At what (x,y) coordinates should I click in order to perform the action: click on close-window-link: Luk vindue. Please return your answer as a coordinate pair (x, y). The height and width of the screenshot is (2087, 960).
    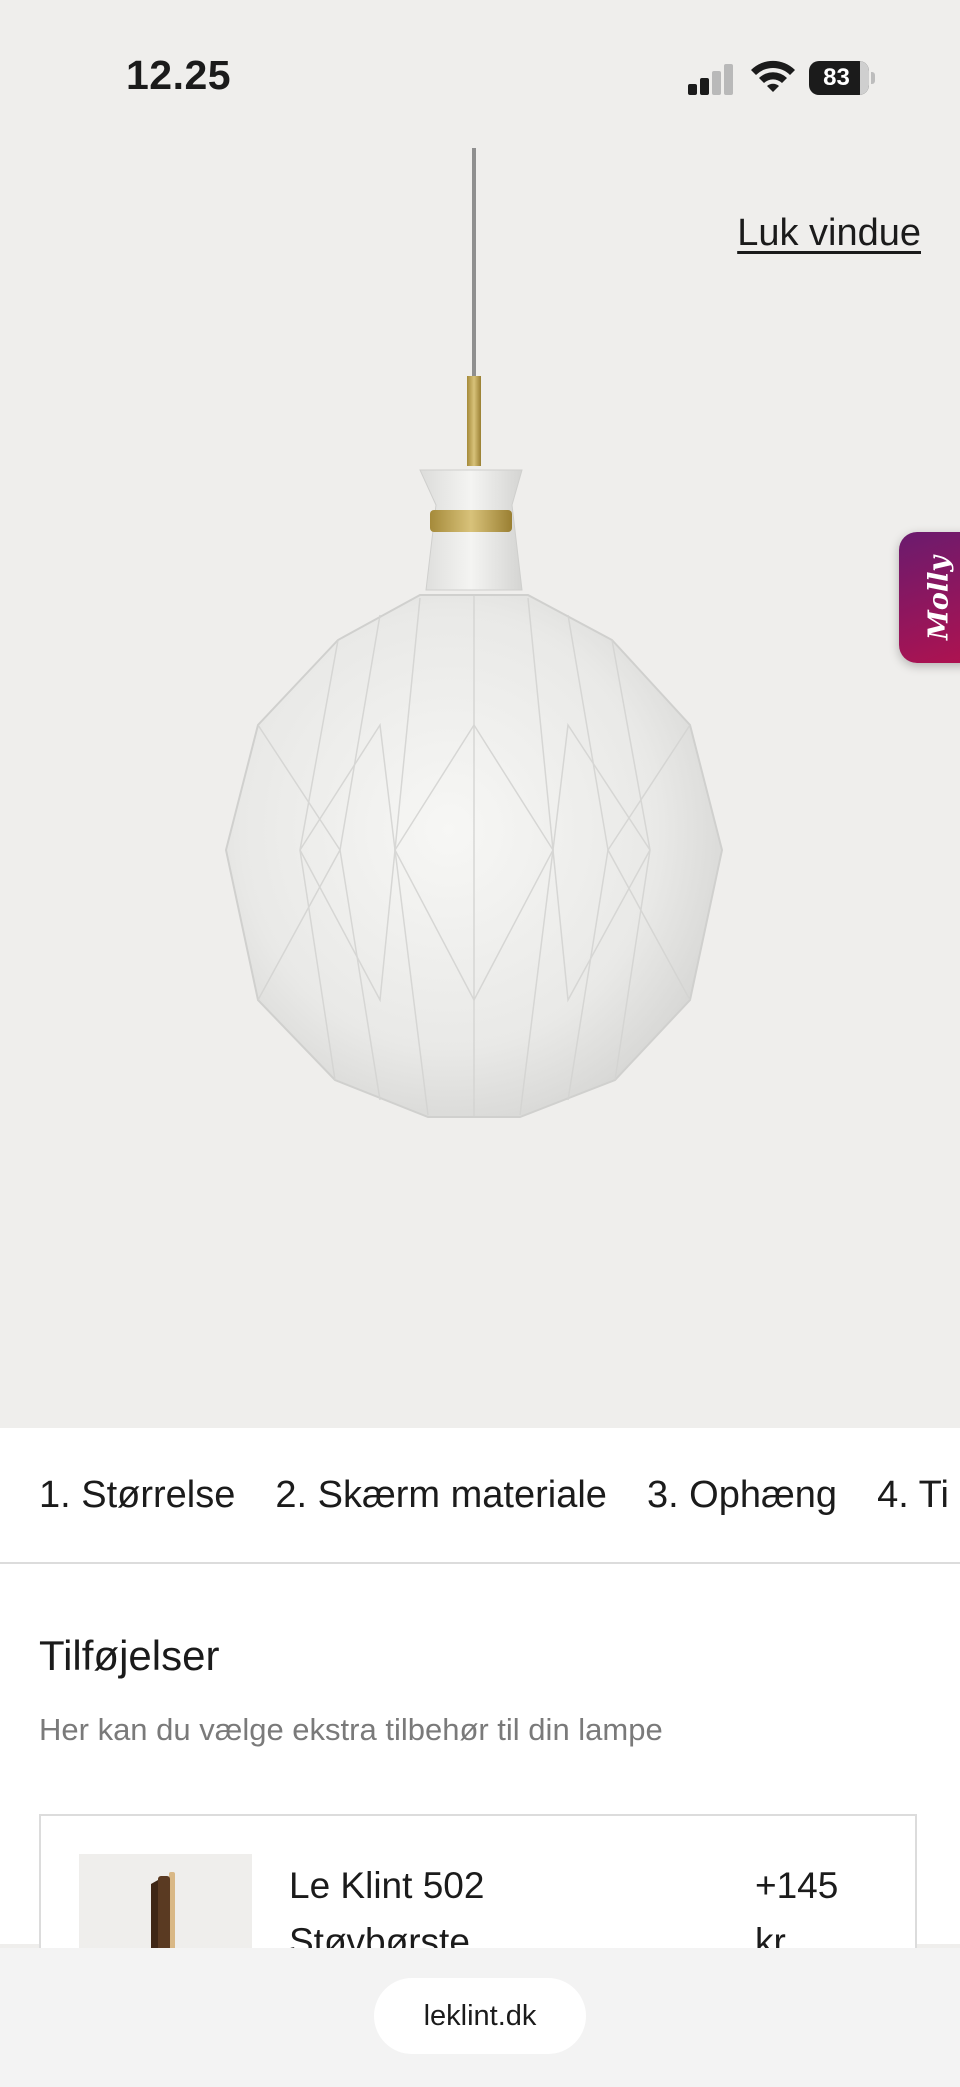
    Looking at the image, I should click on (829, 233).